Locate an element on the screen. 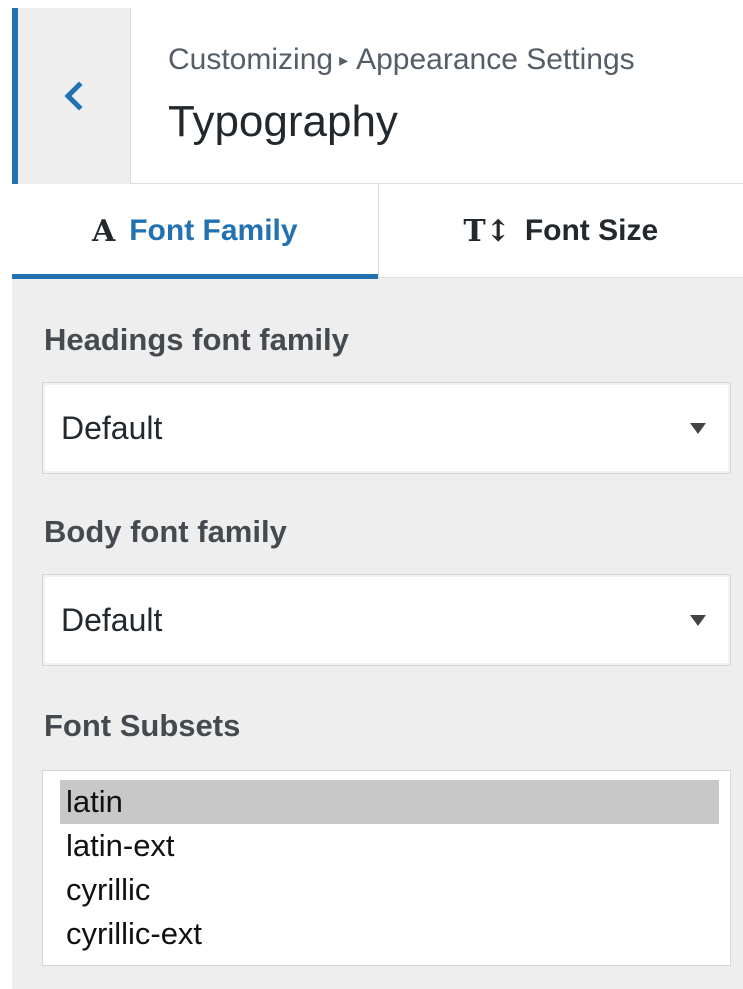  breadcrumb: Customizing ▸ Appearance Settings is located at coordinates (401, 60).